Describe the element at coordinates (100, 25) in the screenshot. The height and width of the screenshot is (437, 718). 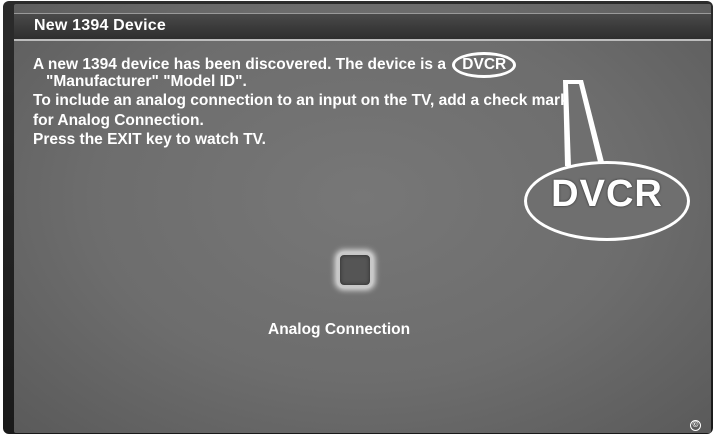
I see `dialog-title: New 1394 Device` at that location.